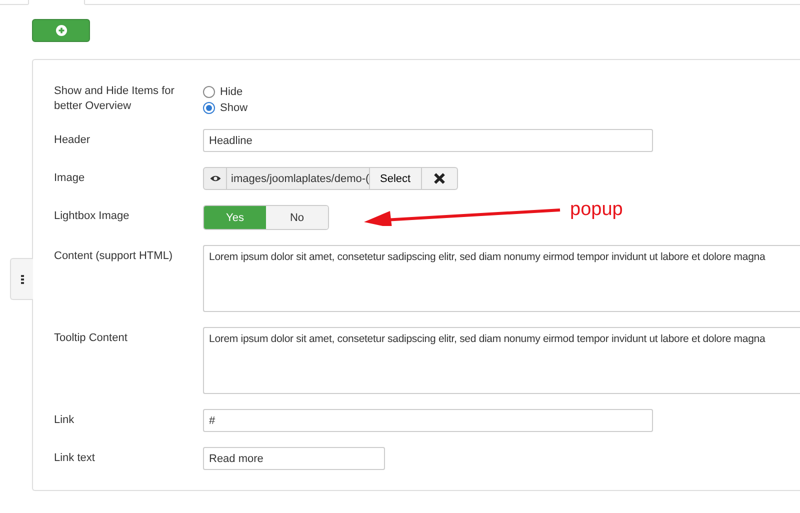 The width and height of the screenshot is (800, 513). I want to click on side-handle, so click(21, 279).